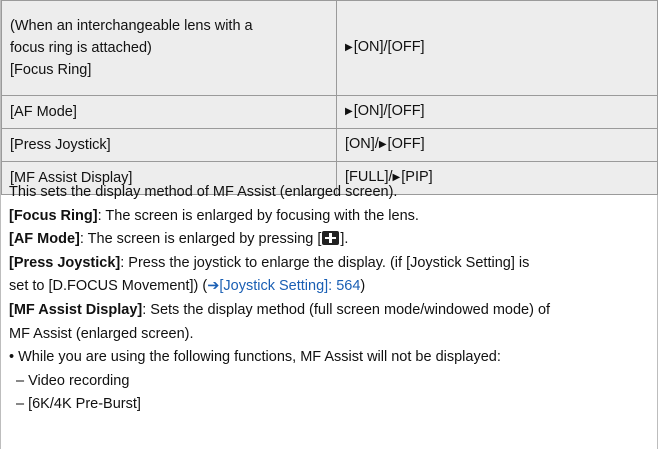 The width and height of the screenshot is (659, 449). What do you see at coordinates (78, 404) in the screenshot?
I see `list-item: – [6K/4K Pre-Burst]` at bounding box center [78, 404].